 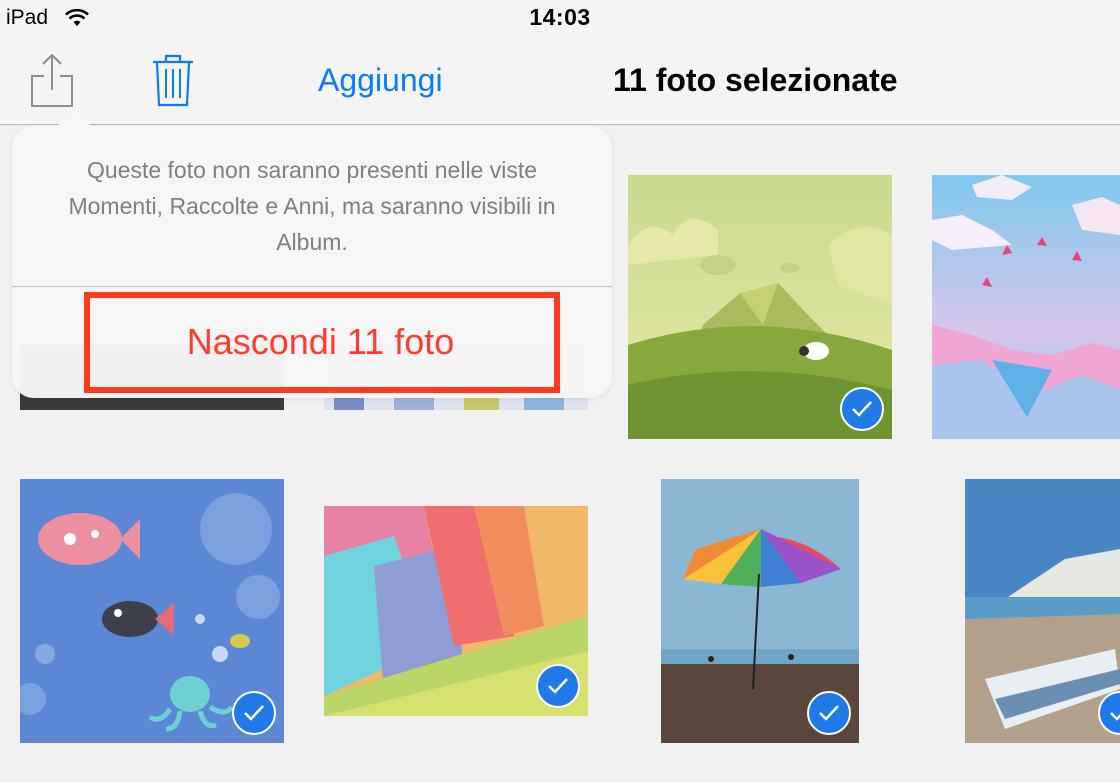 I want to click on share-icon, so click(x=52, y=80).